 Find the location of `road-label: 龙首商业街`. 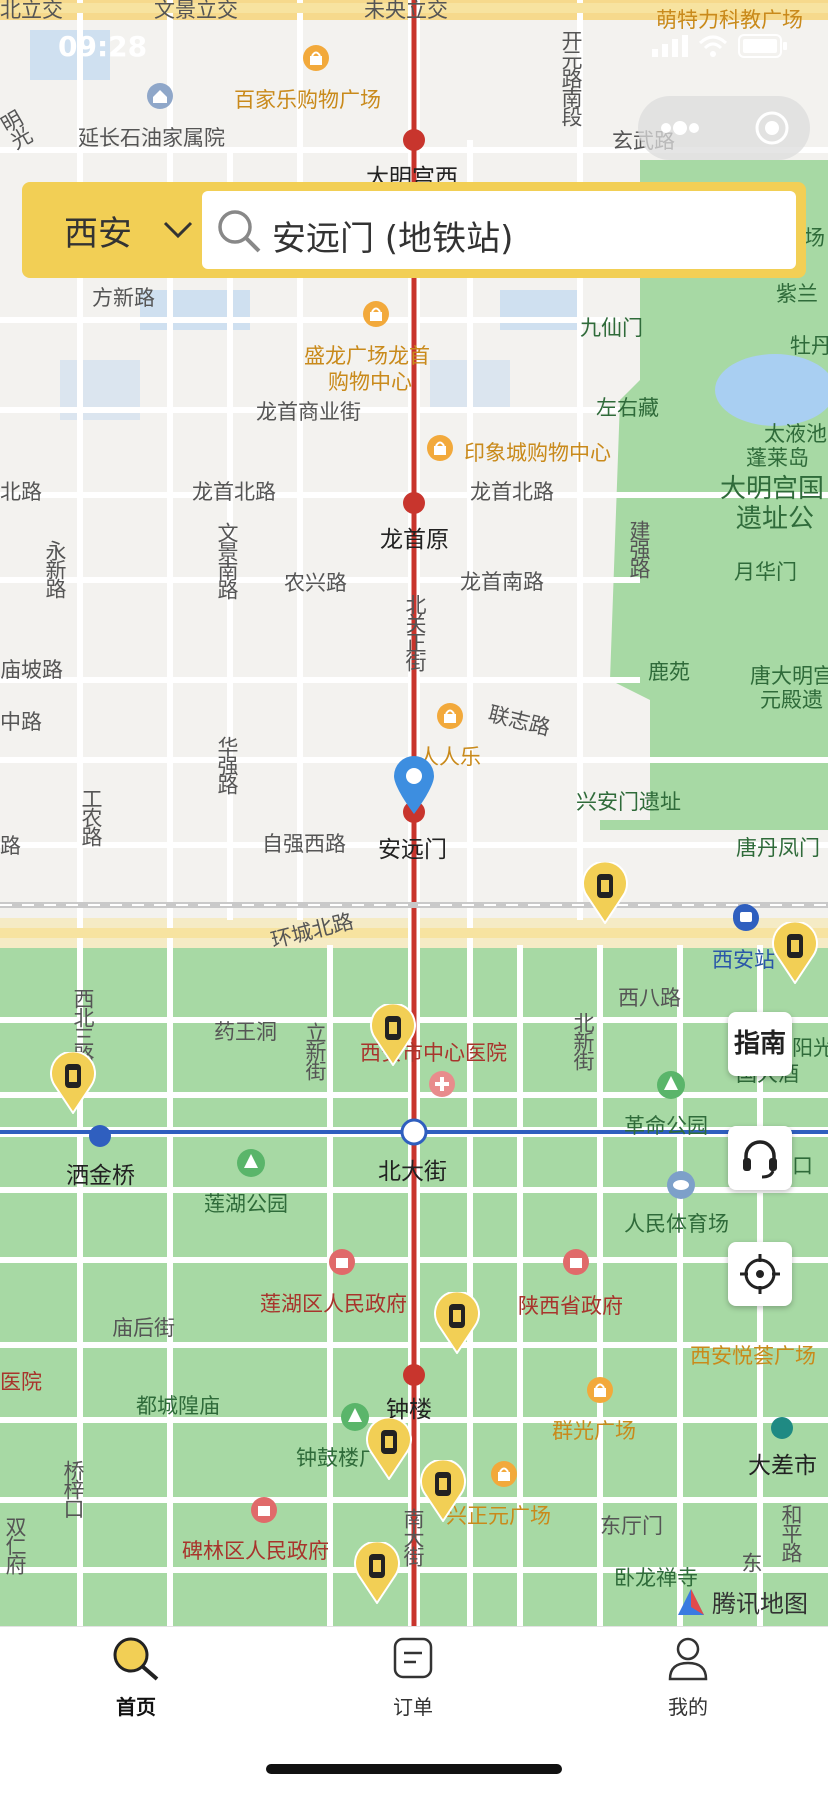

road-label: 龙首商业街 is located at coordinates (308, 412).